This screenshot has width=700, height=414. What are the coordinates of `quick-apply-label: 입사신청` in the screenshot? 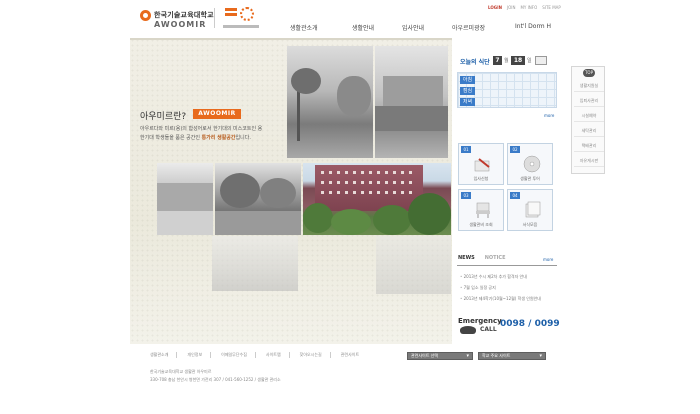 It's located at (481, 178).